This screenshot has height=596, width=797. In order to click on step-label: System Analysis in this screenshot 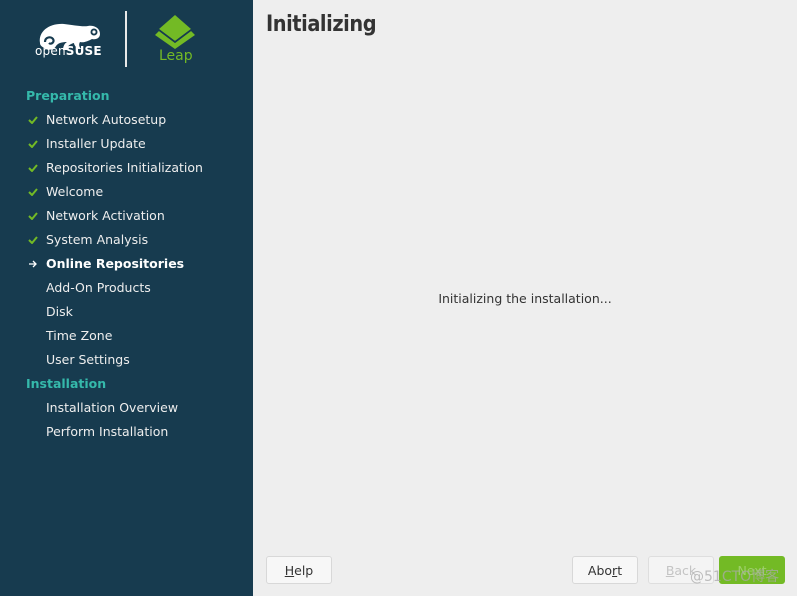, I will do `click(97, 239)`.